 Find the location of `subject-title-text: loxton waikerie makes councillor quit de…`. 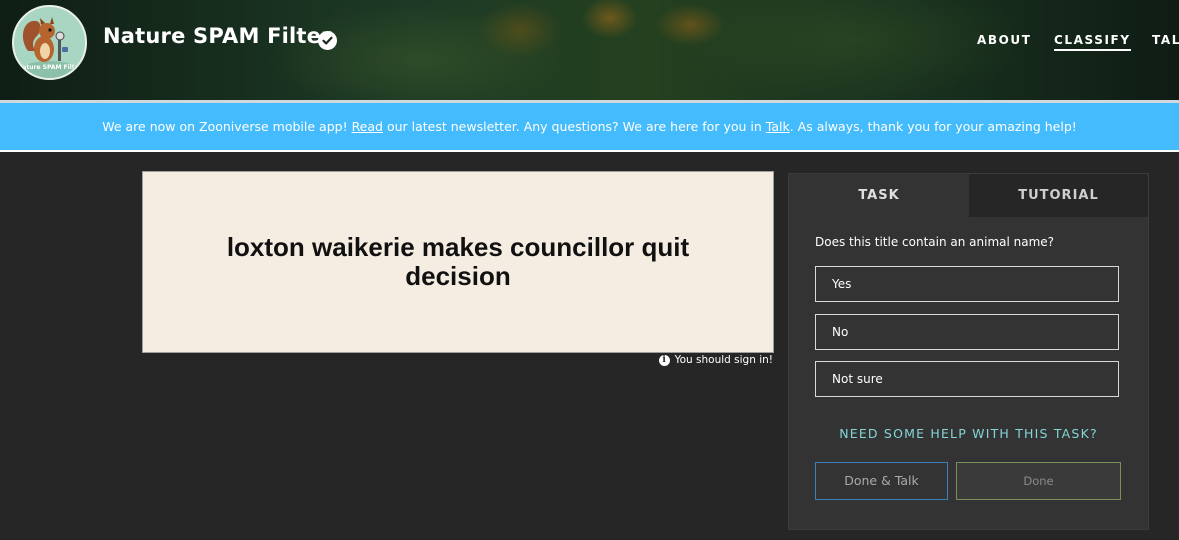

subject-title-text: loxton waikerie makes councillor quit de… is located at coordinates (458, 261).